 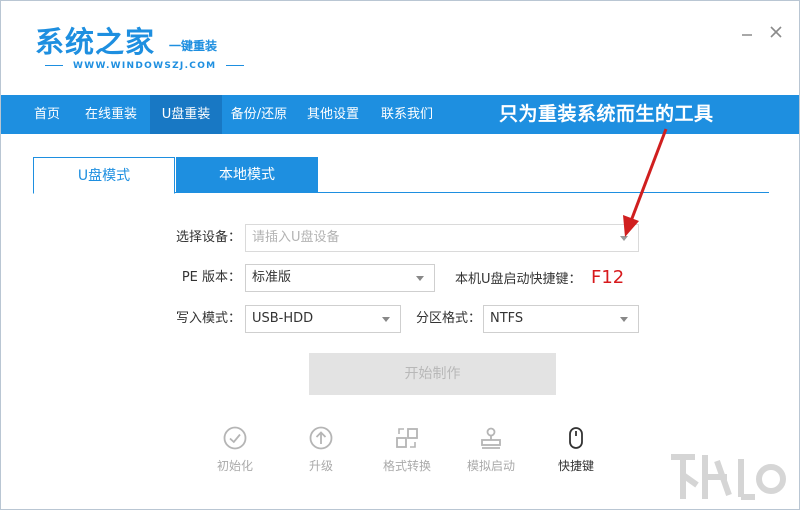 I want to click on write-mode-label: 写入模式：, so click(x=208, y=318).